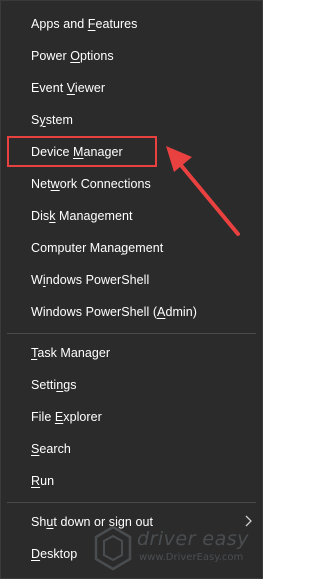 The height and width of the screenshot is (579, 320). What do you see at coordinates (92, 522) in the screenshot?
I see `menu-item-label: Shut down or sign out` at bounding box center [92, 522].